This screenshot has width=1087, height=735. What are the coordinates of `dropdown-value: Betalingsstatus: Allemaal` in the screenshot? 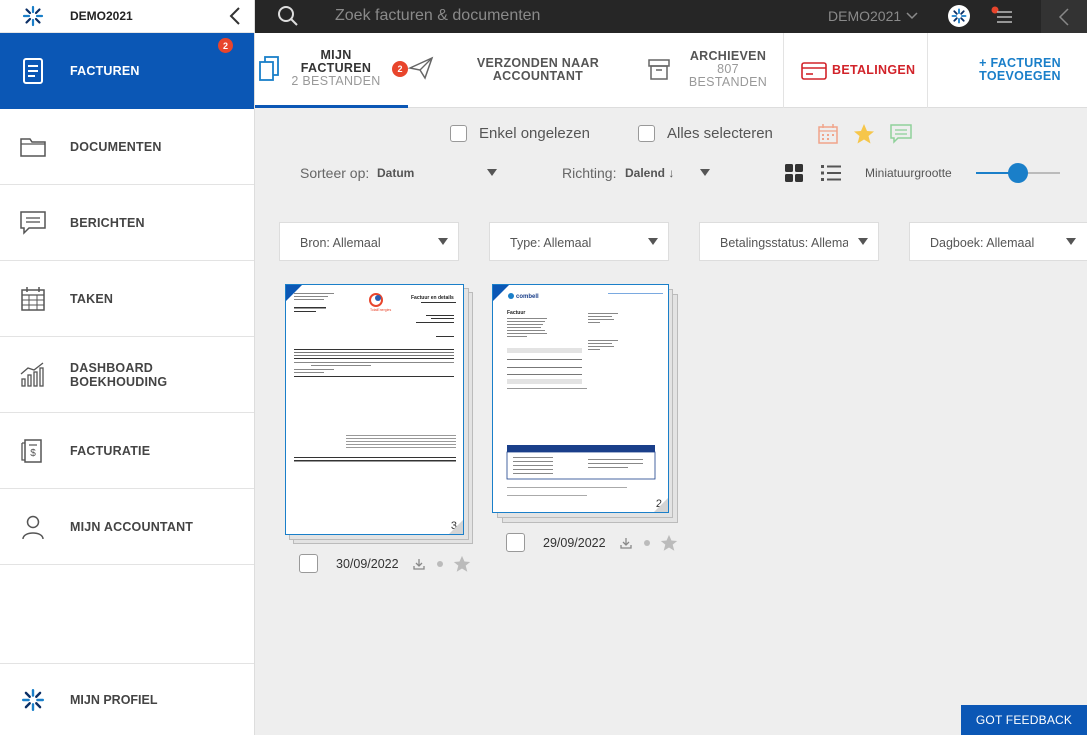 It's located at (784, 243).